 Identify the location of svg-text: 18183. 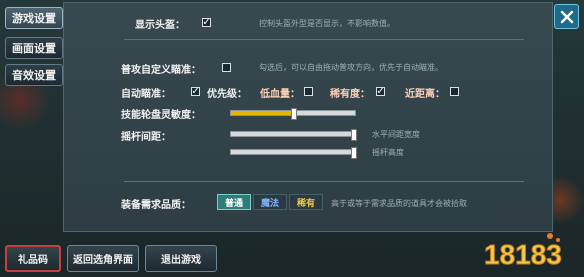
(523, 254).